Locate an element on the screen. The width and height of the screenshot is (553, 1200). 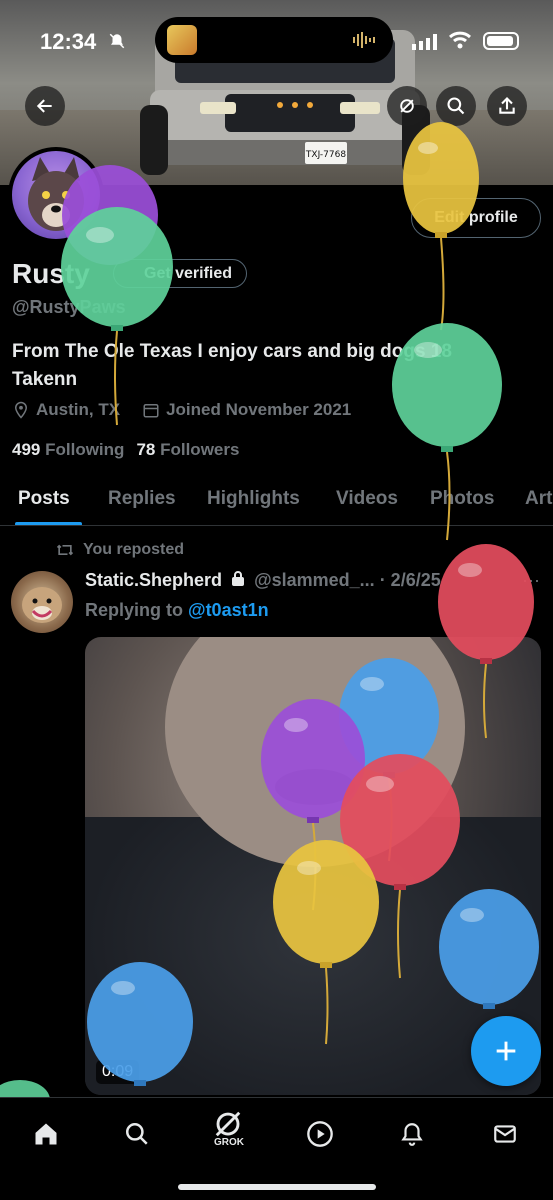
red-balloon is located at coordinates (486, 641).